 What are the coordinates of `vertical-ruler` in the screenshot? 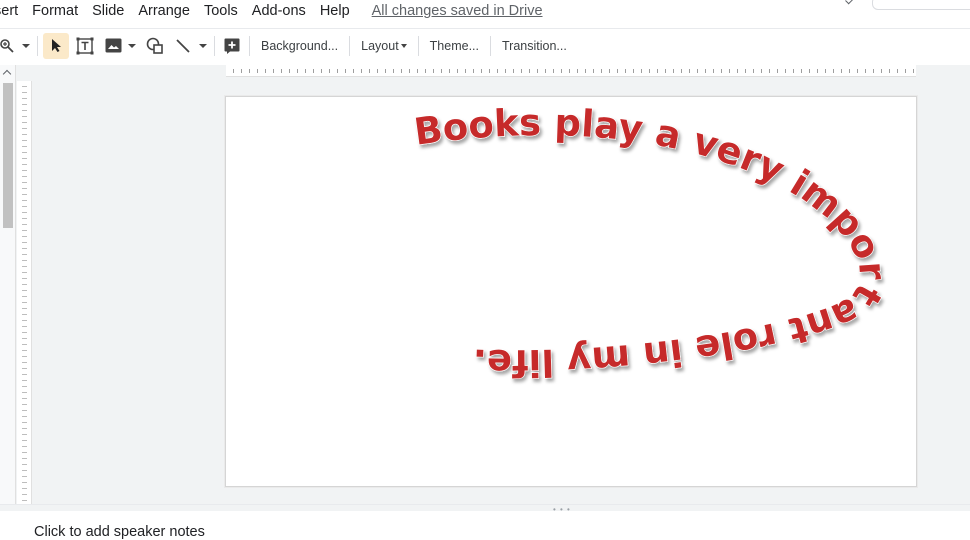 It's located at (24, 292).